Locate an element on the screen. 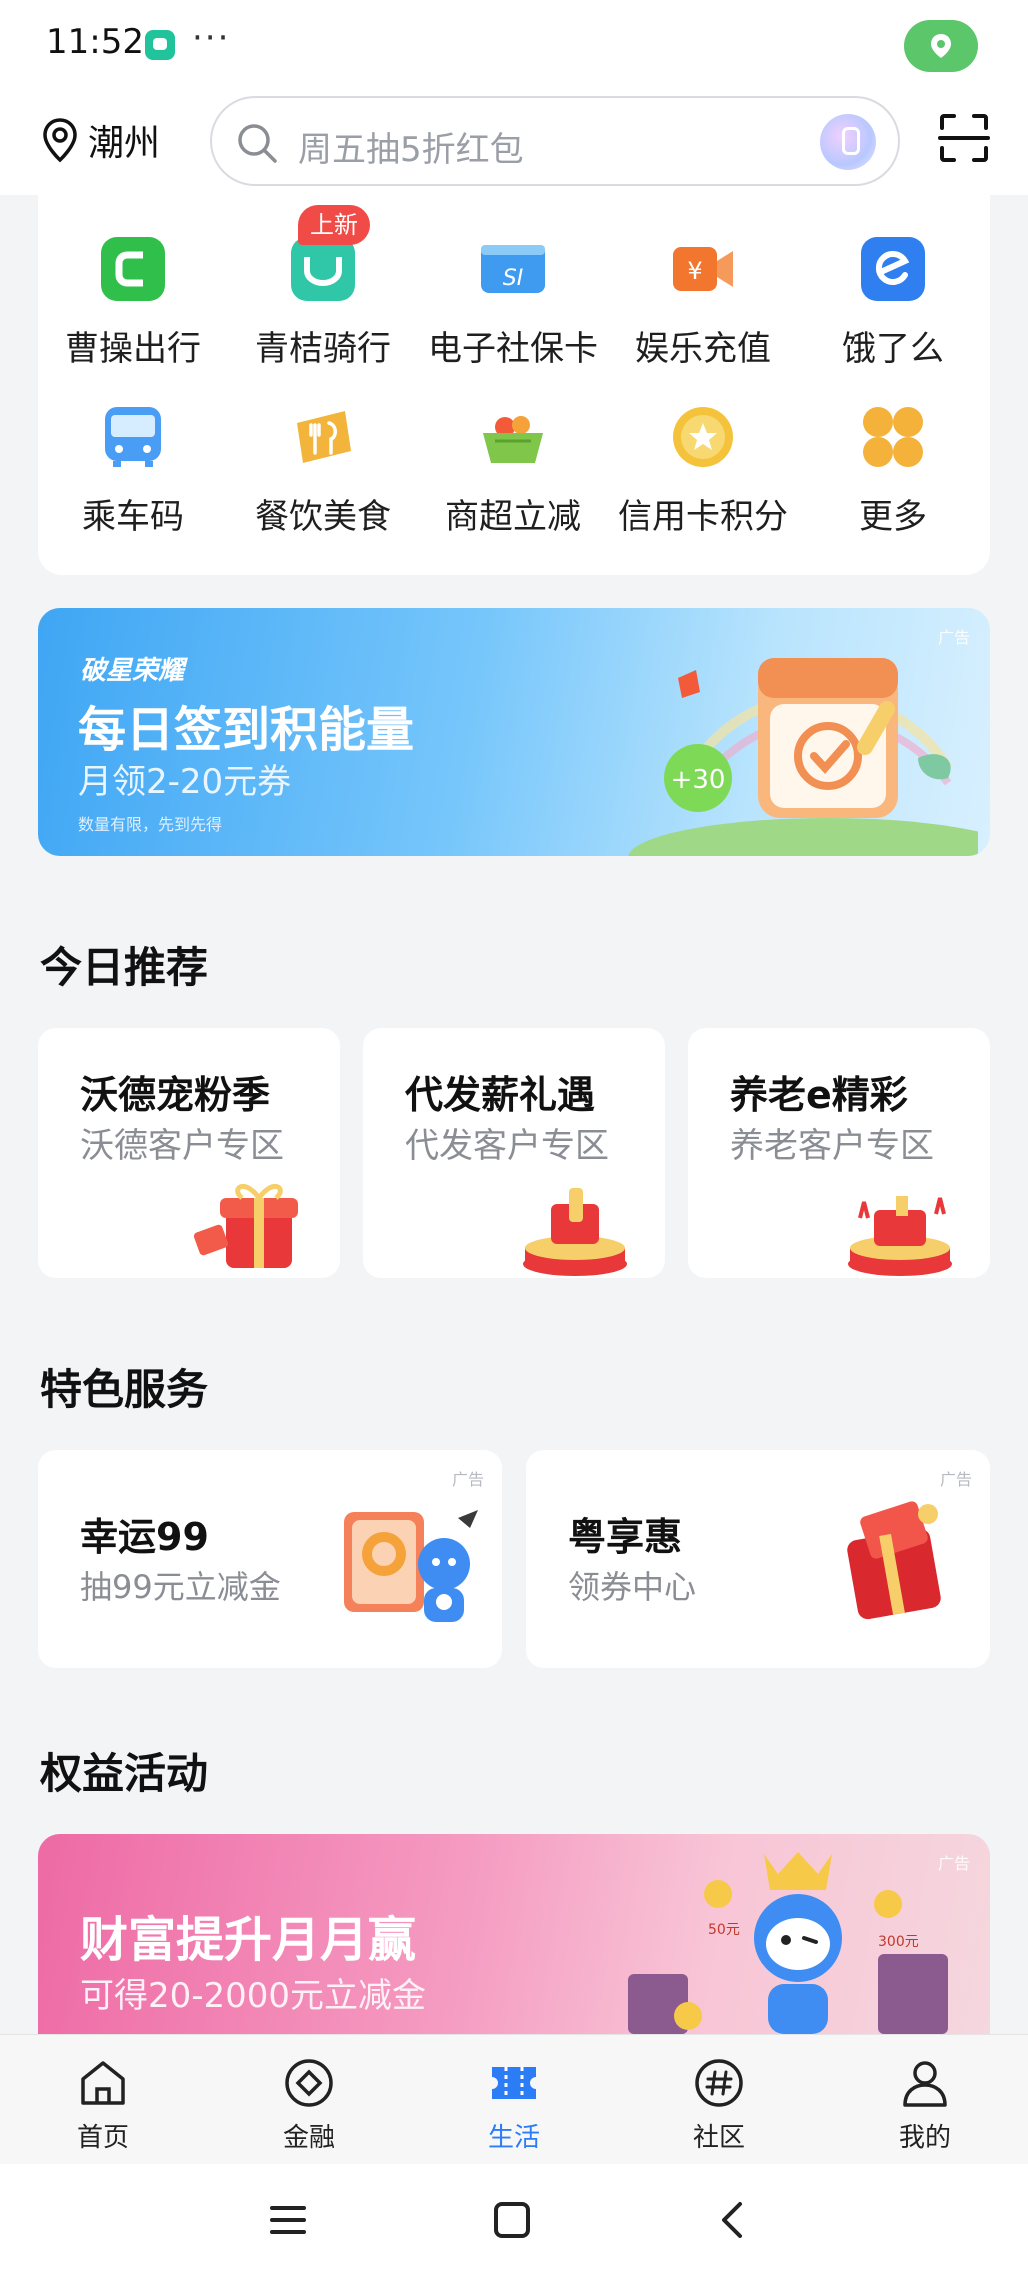 The width and height of the screenshot is (1028, 2284). banner-note: 数量有限，先到先得 is located at coordinates (150, 824).